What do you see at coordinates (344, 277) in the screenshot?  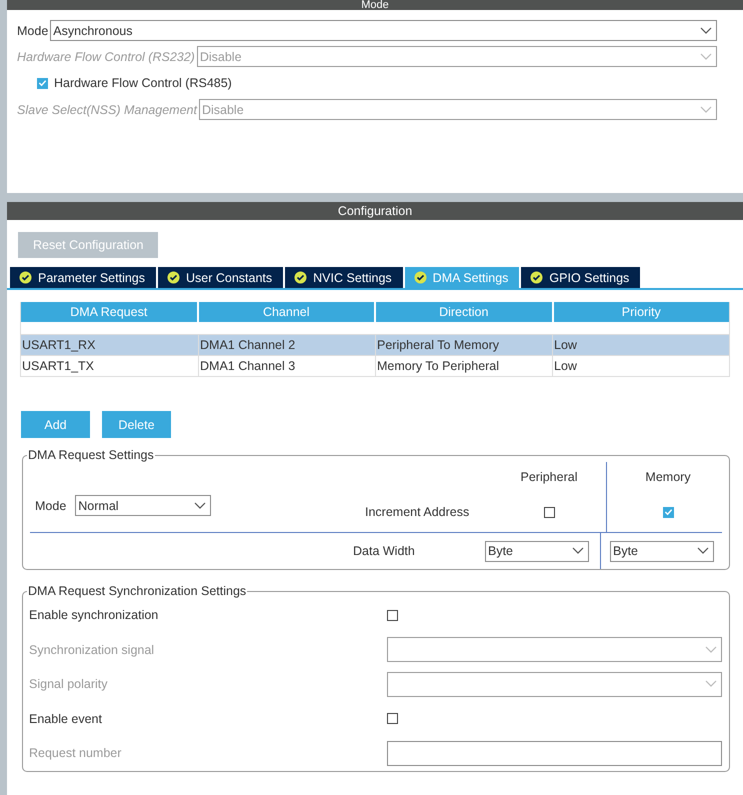 I see `tab: NVIC Settings` at bounding box center [344, 277].